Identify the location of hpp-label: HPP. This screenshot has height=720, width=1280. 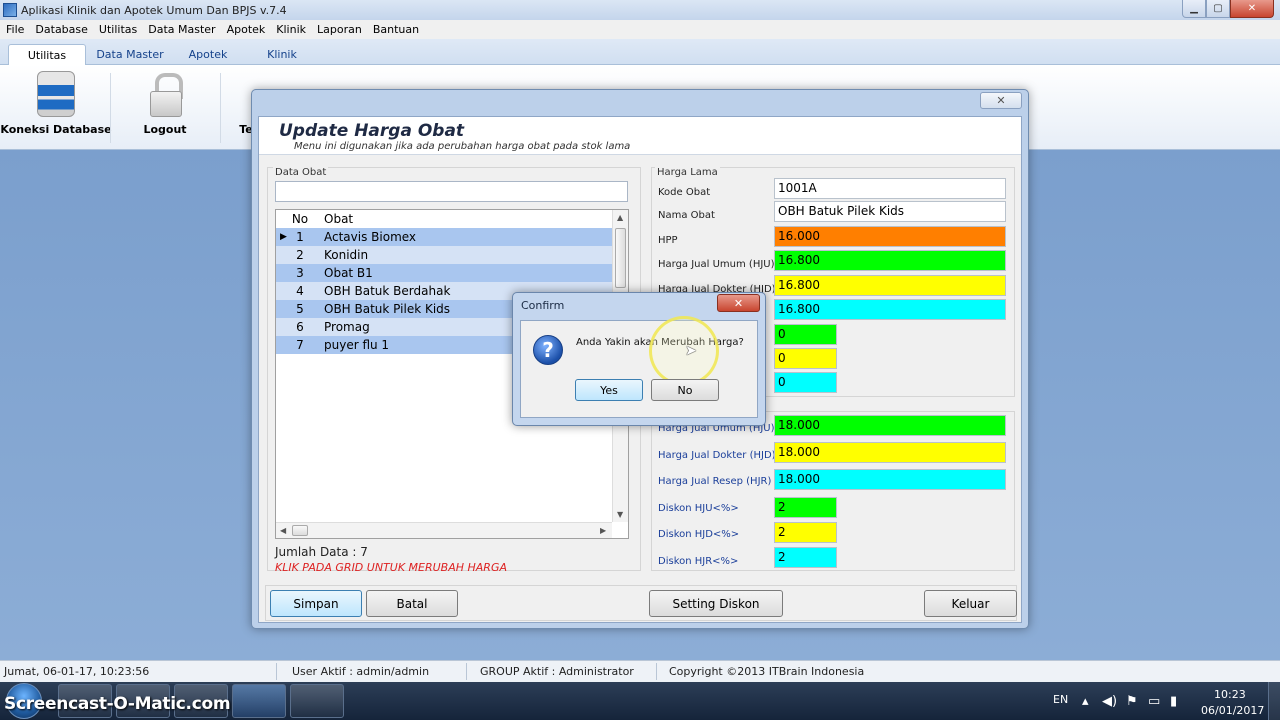
(668, 240).